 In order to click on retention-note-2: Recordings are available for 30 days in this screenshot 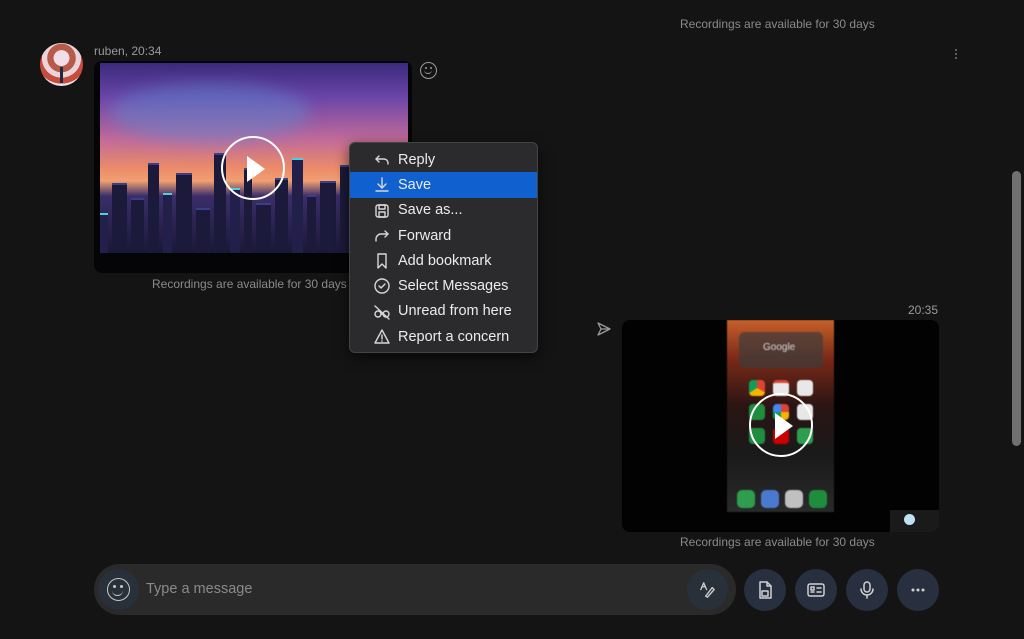, I will do `click(777, 542)`.